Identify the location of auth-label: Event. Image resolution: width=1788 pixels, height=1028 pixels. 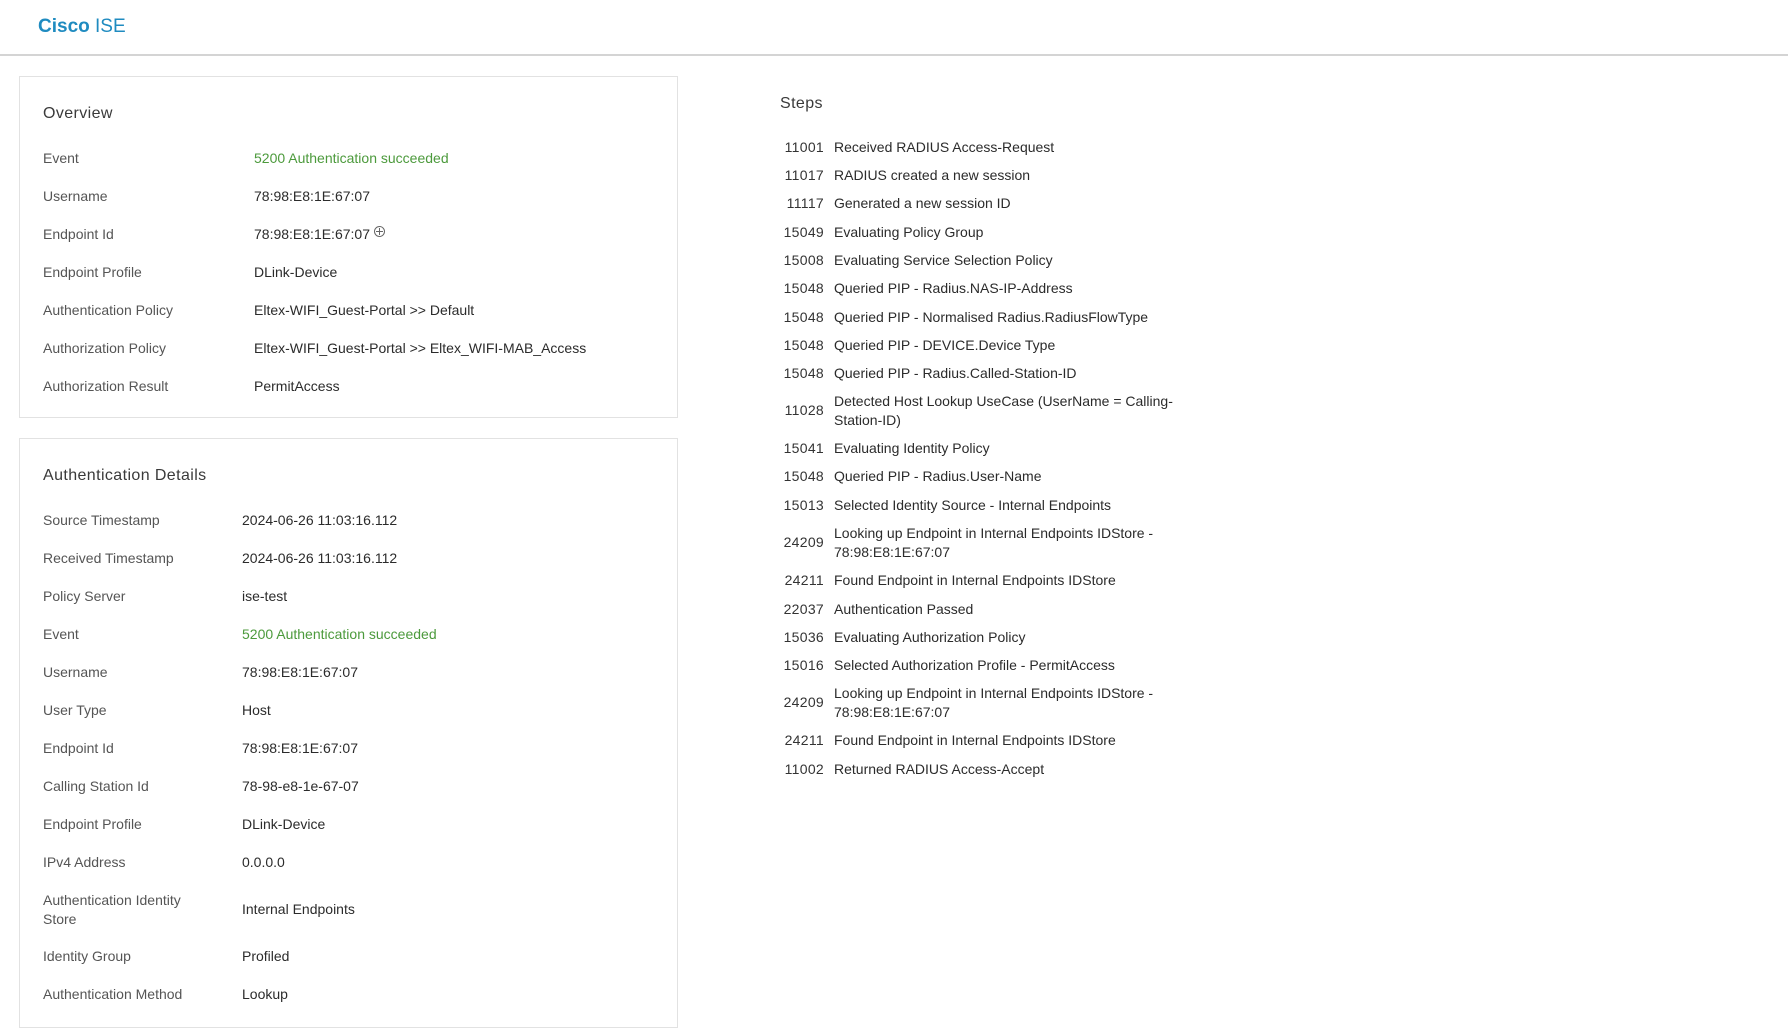
(61, 634).